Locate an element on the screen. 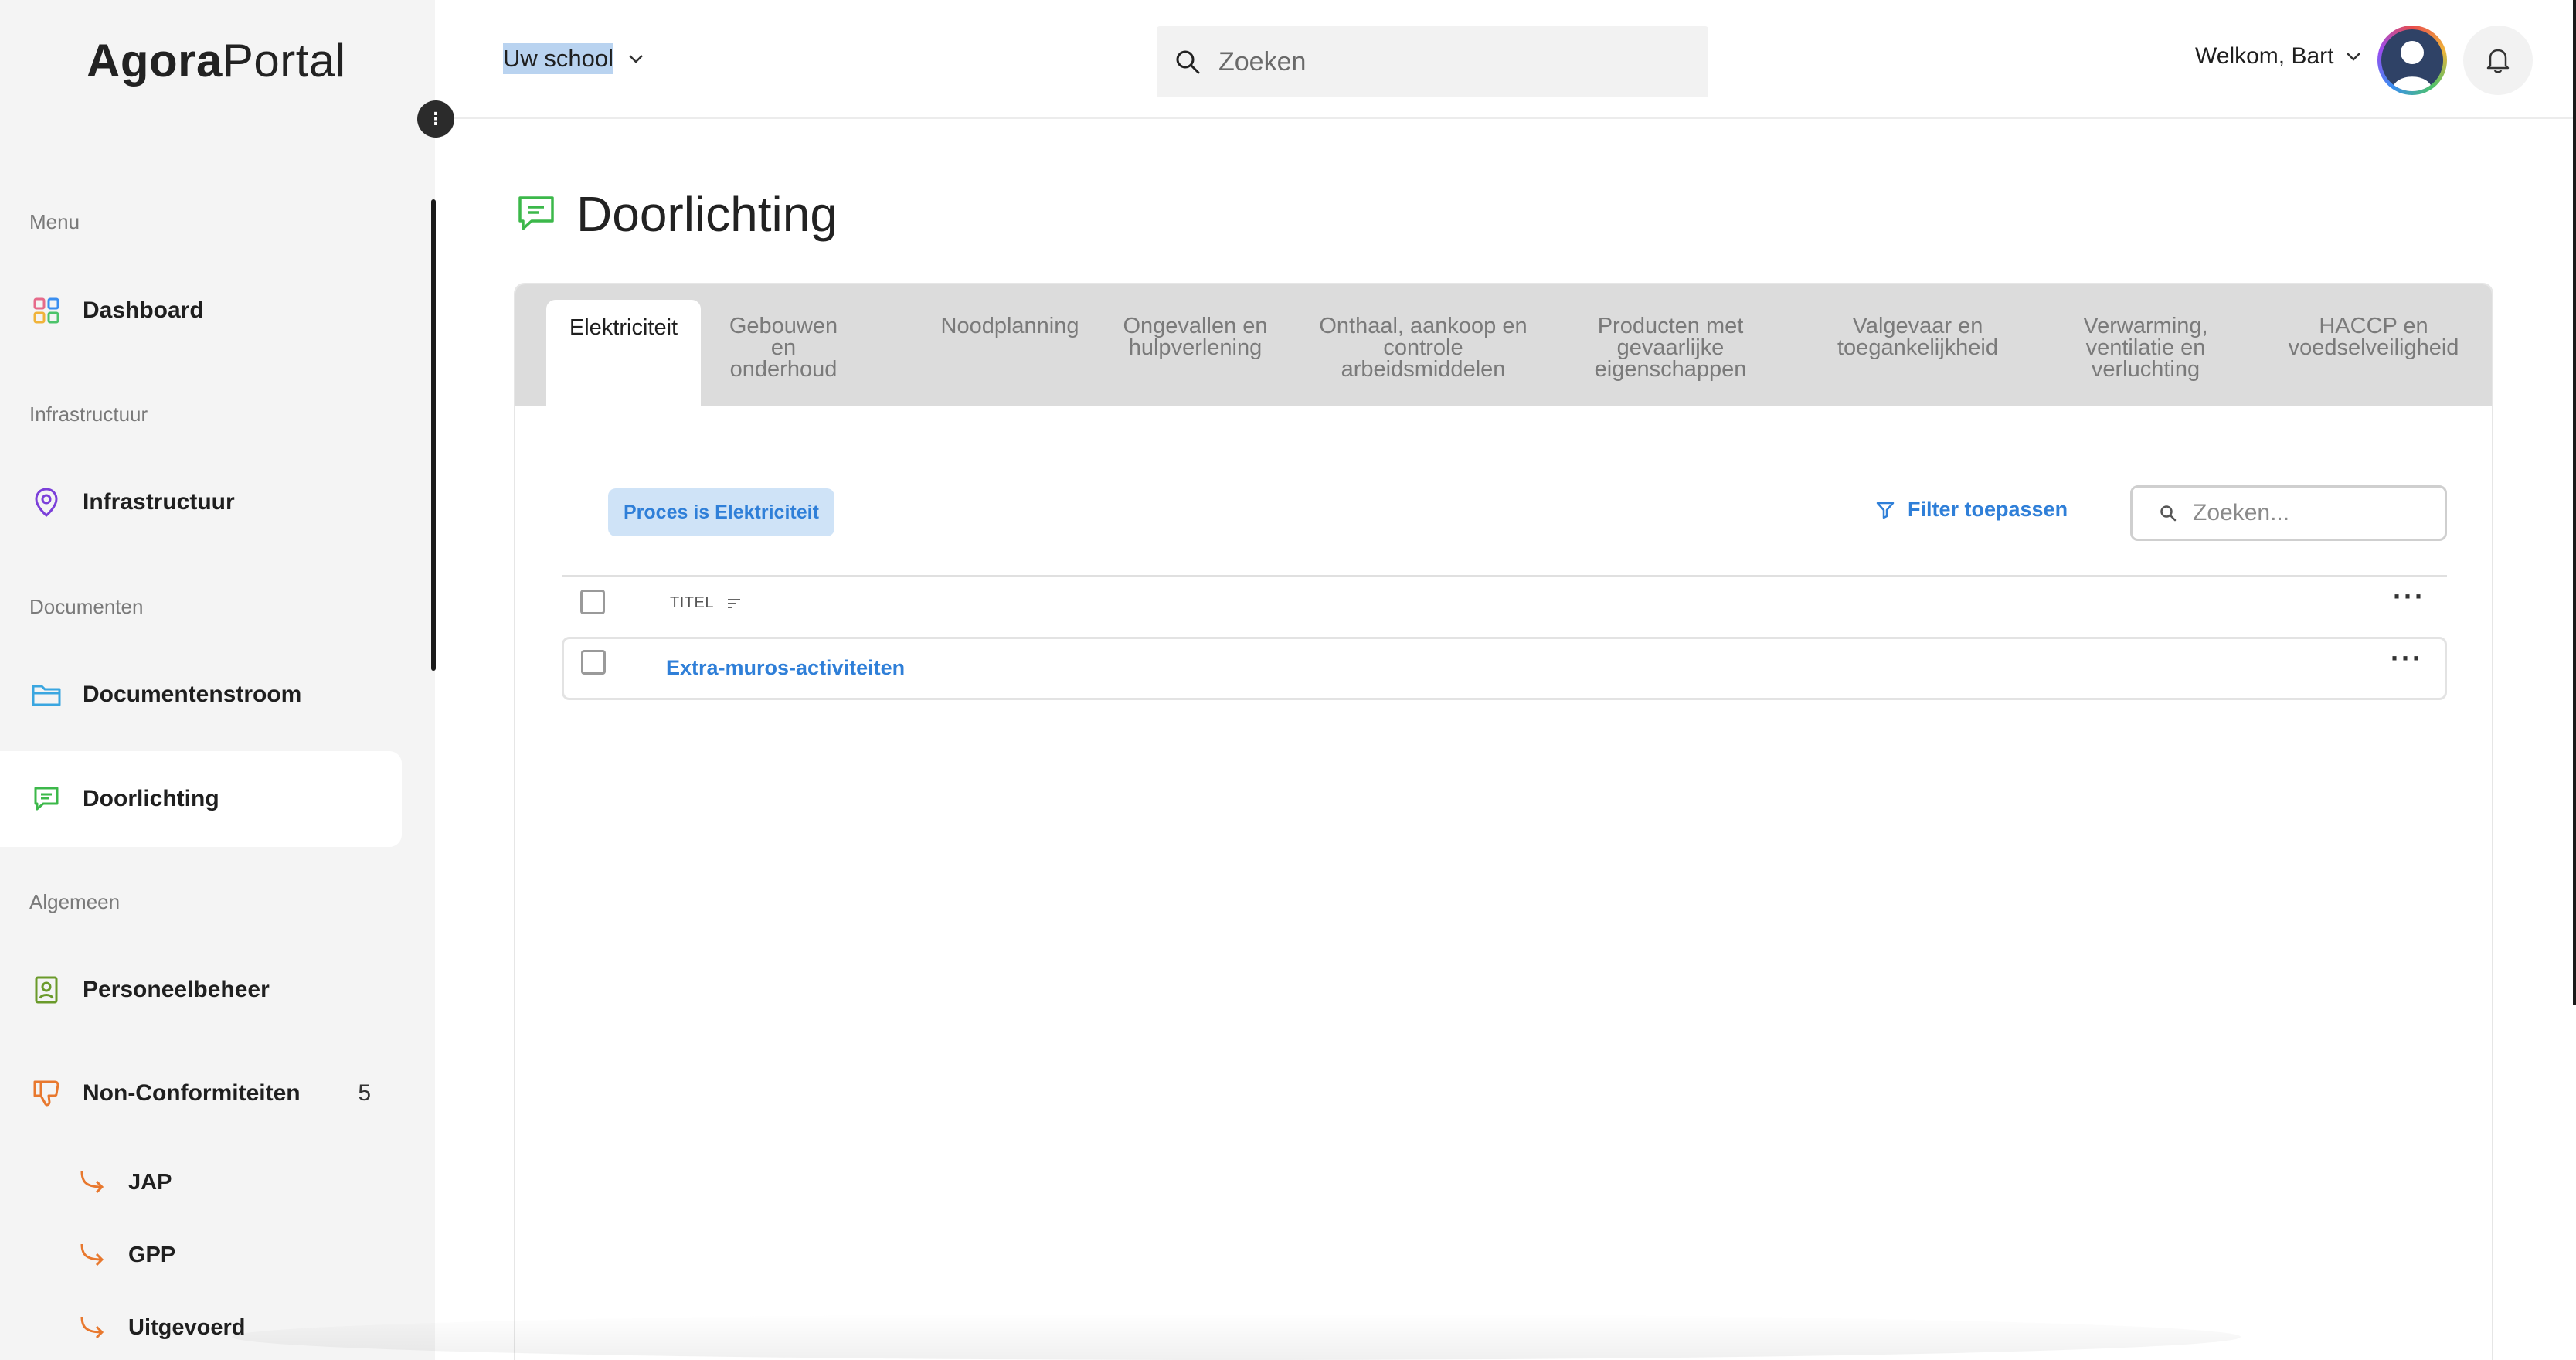 Image resolution: width=2576 pixels, height=1360 pixels. sidebar-scrollbar is located at coordinates (433, 435).